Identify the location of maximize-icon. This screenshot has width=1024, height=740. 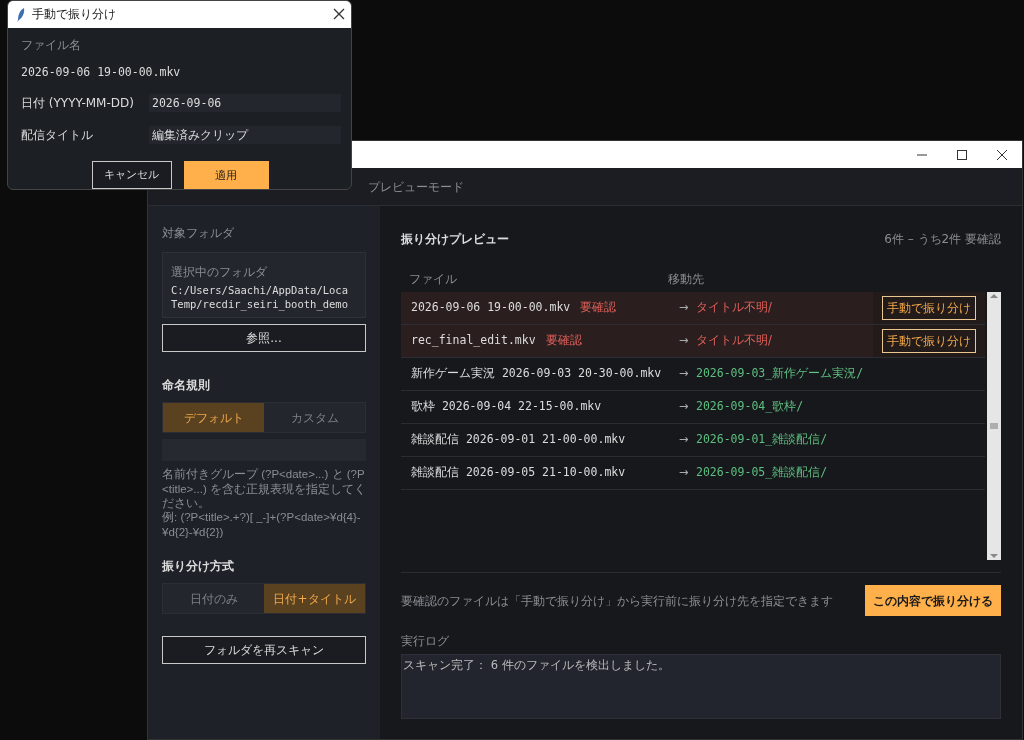
(962, 154).